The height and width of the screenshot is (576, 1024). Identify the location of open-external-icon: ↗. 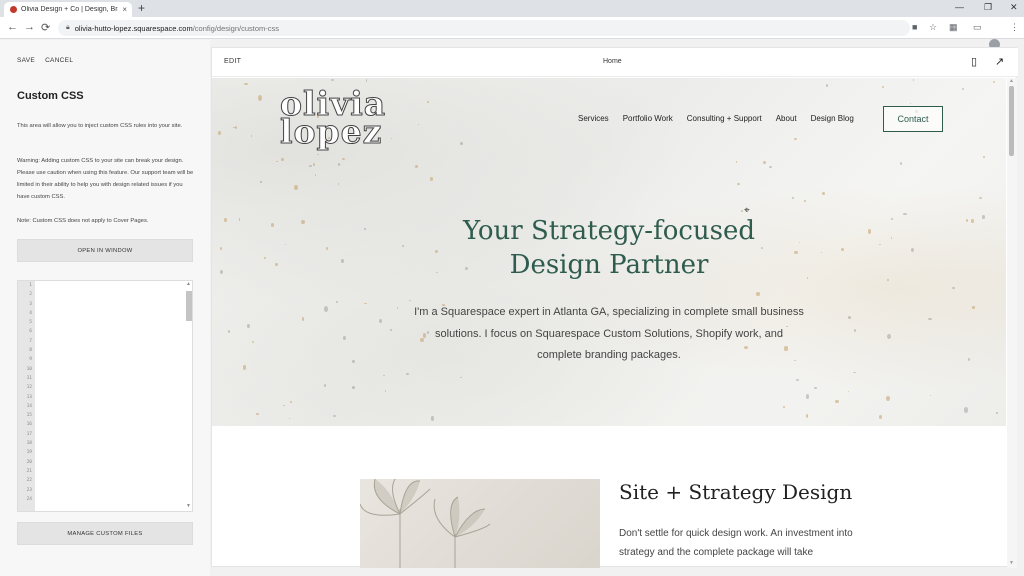
(999, 61).